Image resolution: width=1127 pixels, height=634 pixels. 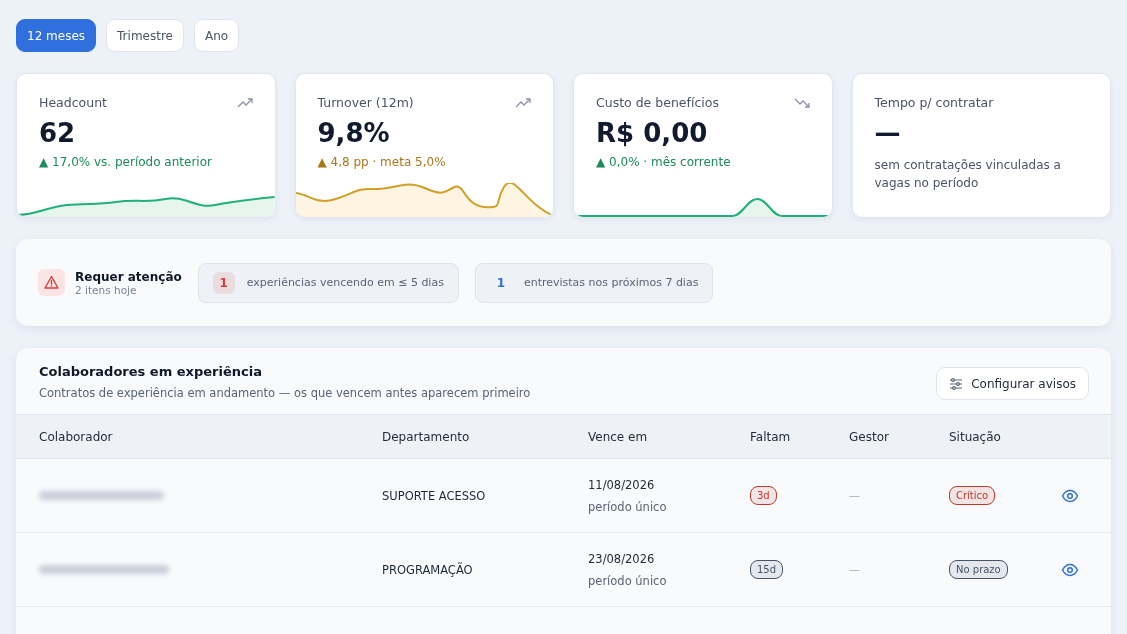 What do you see at coordinates (869, 436) in the screenshot?
I see `column-header: Gestor` at bounding box center [869, 436].